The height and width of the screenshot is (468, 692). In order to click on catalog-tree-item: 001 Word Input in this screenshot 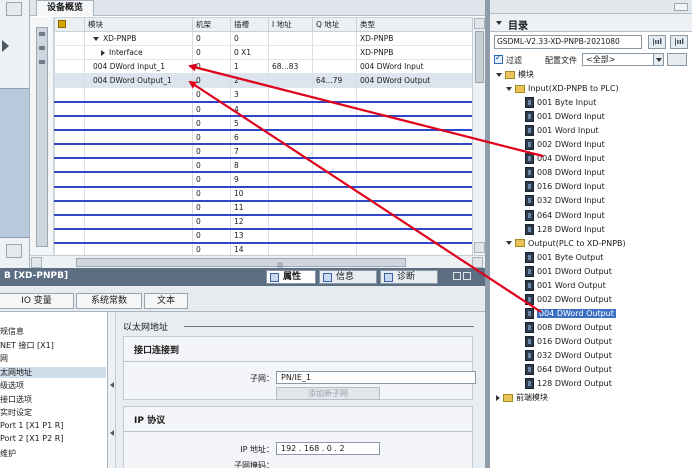, I will do `click(562, 131)`.